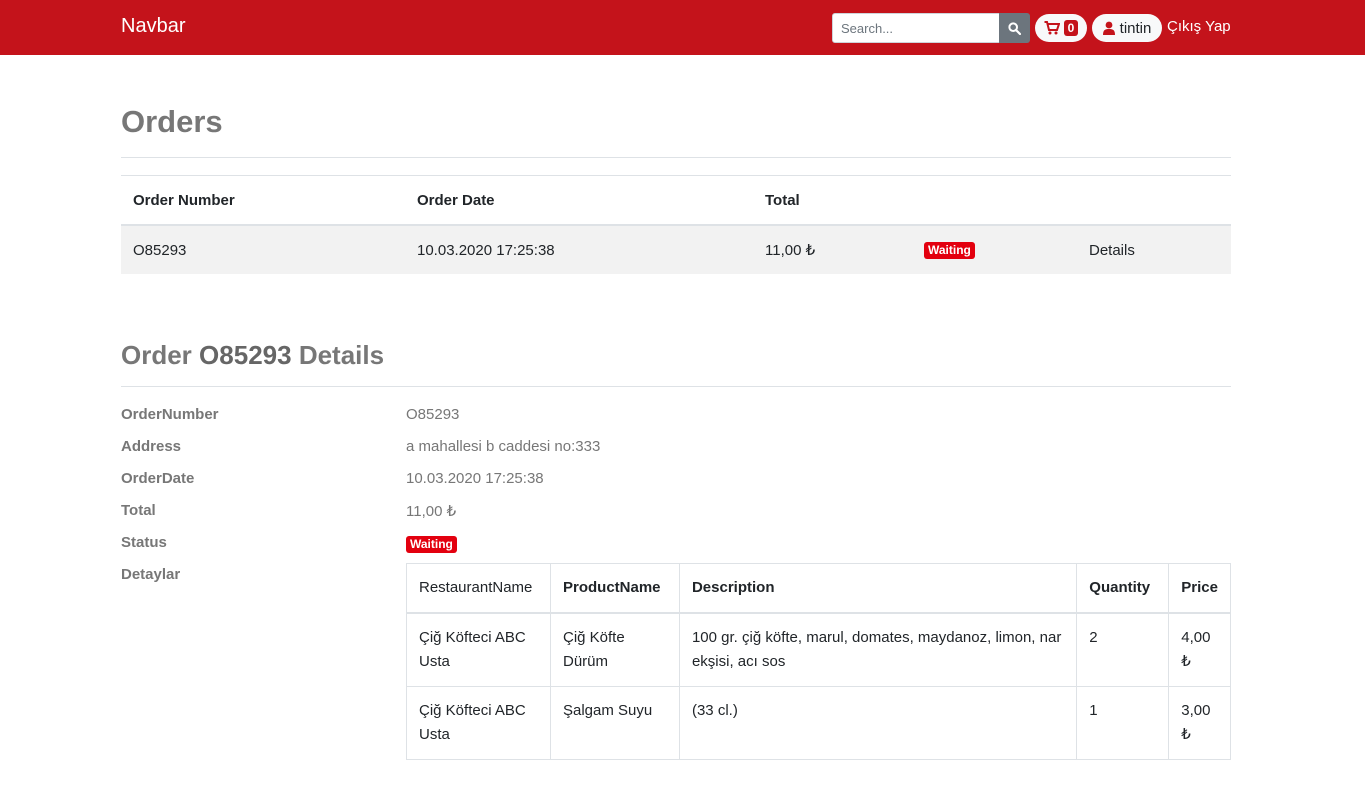 Image resolution: width=1365 pixels, height=792 pixels. Describe the element at coordinates (263, 200) in the screenshot. I see `column-header: Order Number` at that location.